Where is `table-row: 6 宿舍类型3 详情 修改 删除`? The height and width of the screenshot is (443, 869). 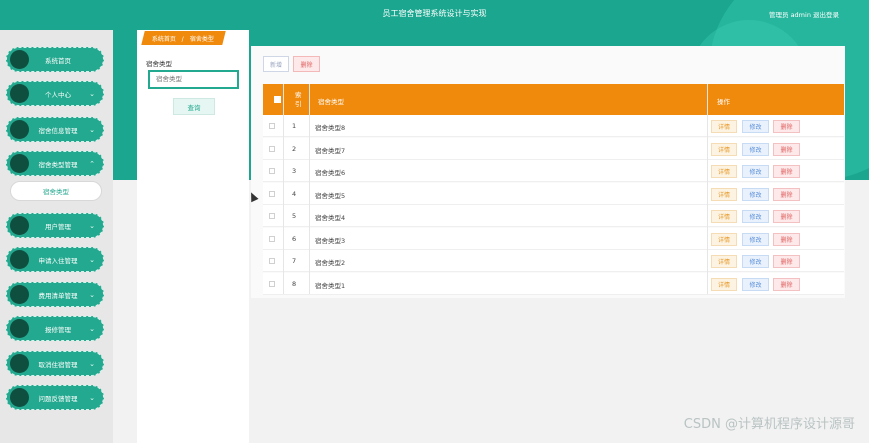
table-row: 6 宿舍类型3 详情 修改 删除 is located at coordinates (553, 238).